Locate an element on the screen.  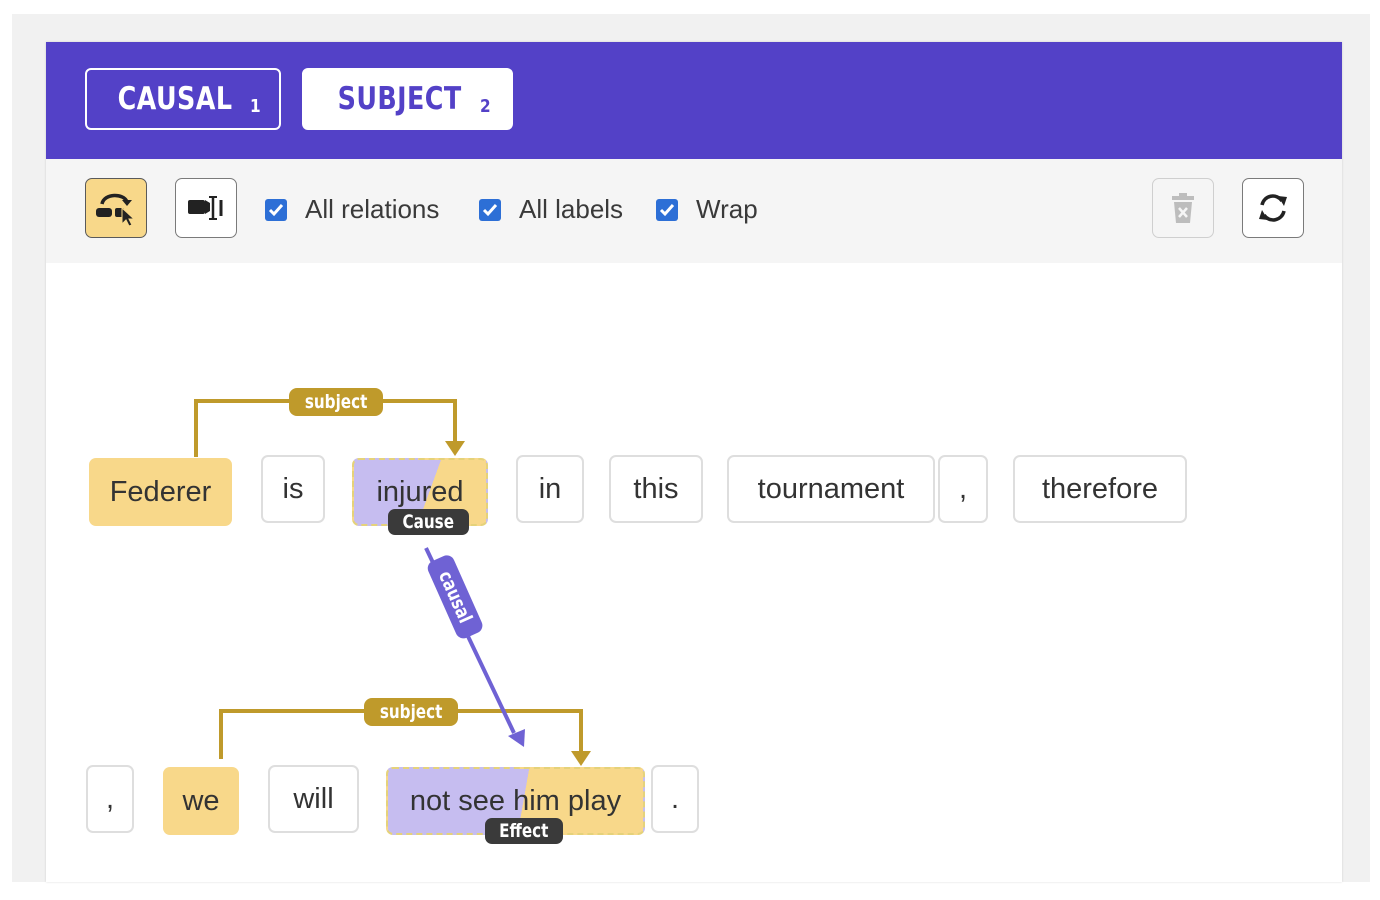
text-cursor-icon is located at coordinates (205, 208).